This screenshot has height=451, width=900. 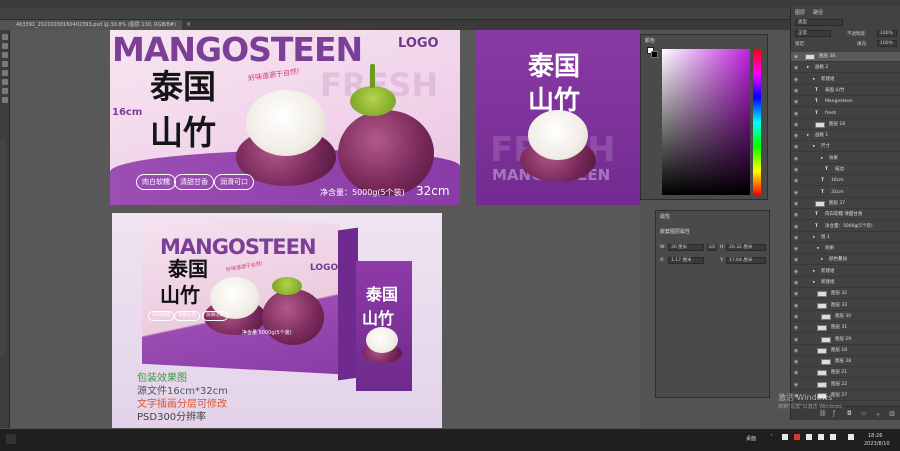 What do you see at coordinates (845, 306) in the screenshot?
I see `layer-row: ◉ 图层 33` at bounding box center [845, 306].